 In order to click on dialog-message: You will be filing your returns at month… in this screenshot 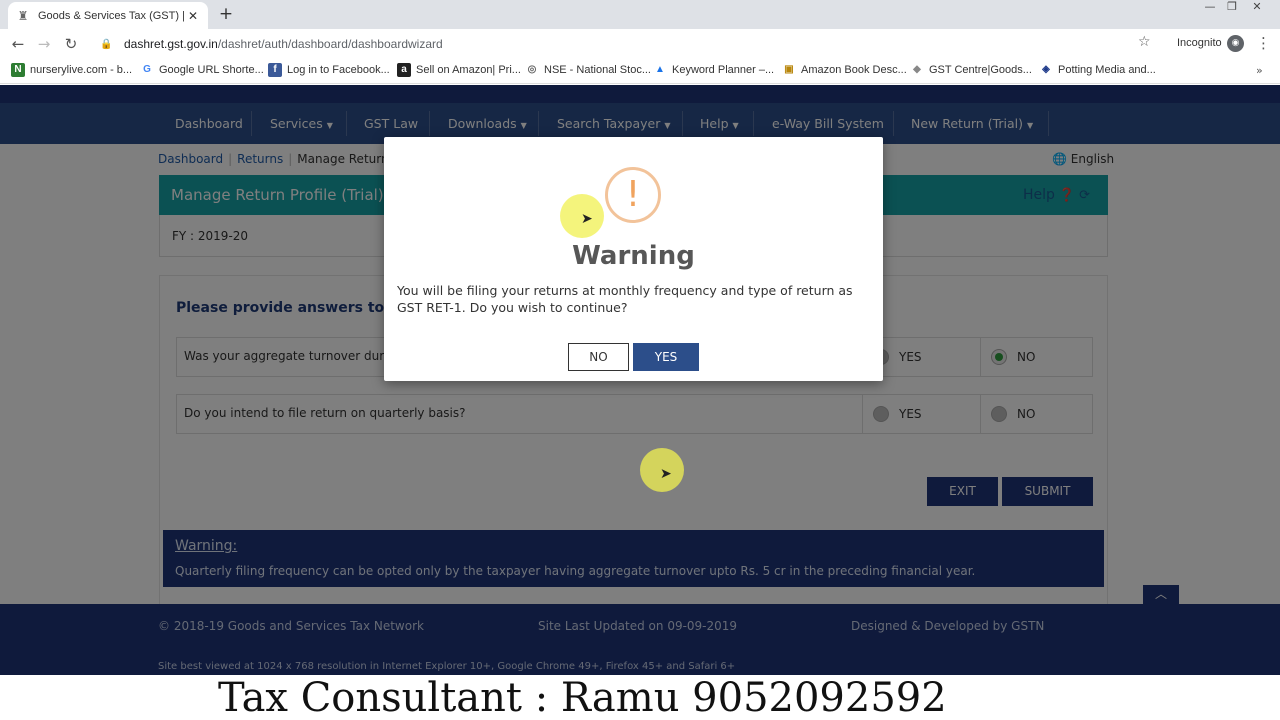, I will do `click(625, 299)`.